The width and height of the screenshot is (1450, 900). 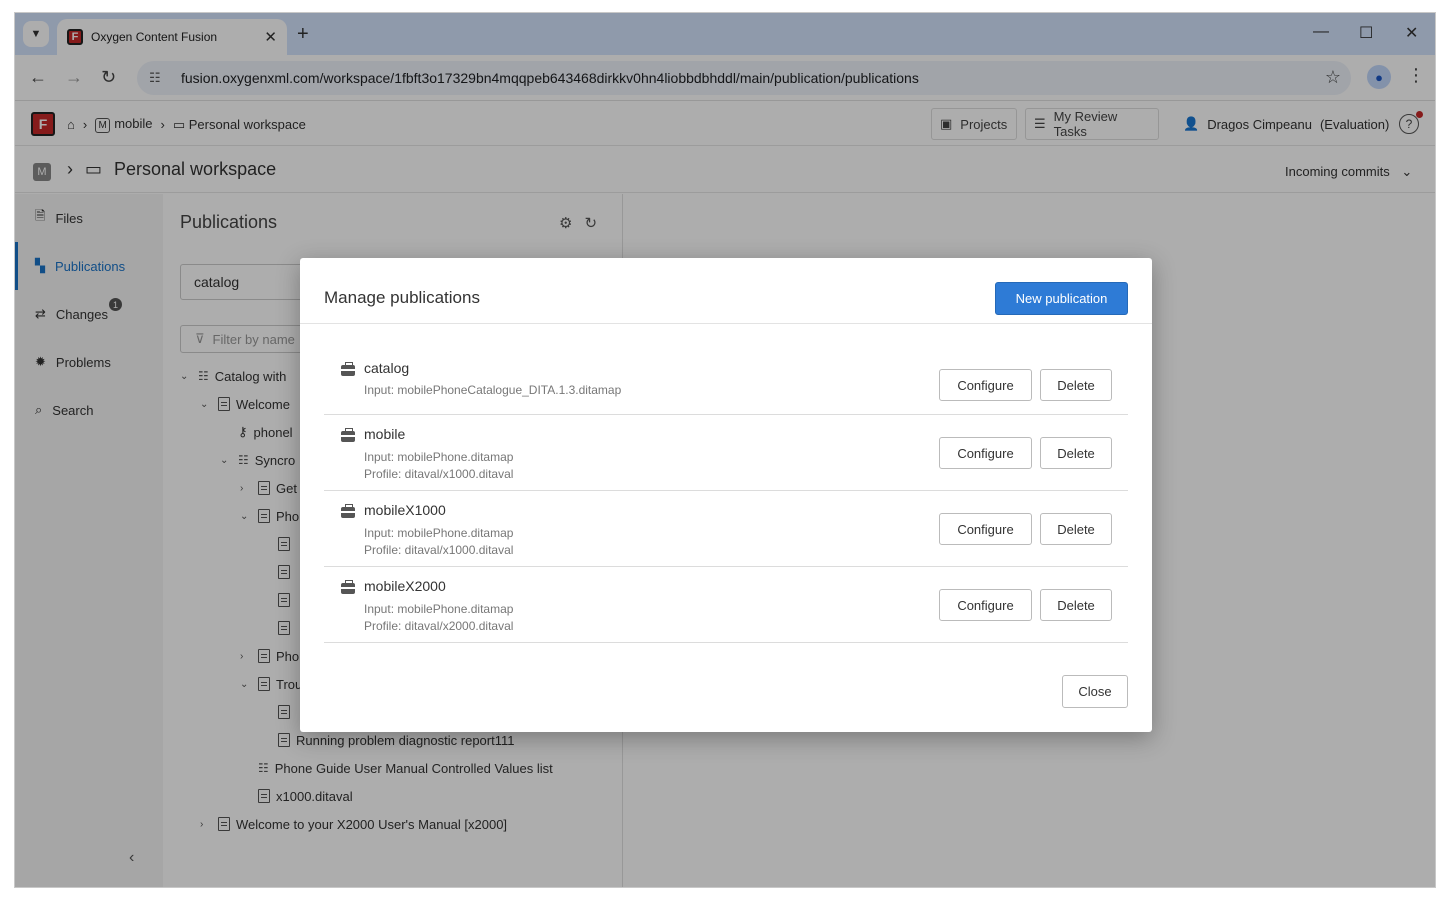 What do you see at coordinates (405, 586) in the screenshot?
I see `publication-name: mobileX2000` at bounding box center [405, 586].